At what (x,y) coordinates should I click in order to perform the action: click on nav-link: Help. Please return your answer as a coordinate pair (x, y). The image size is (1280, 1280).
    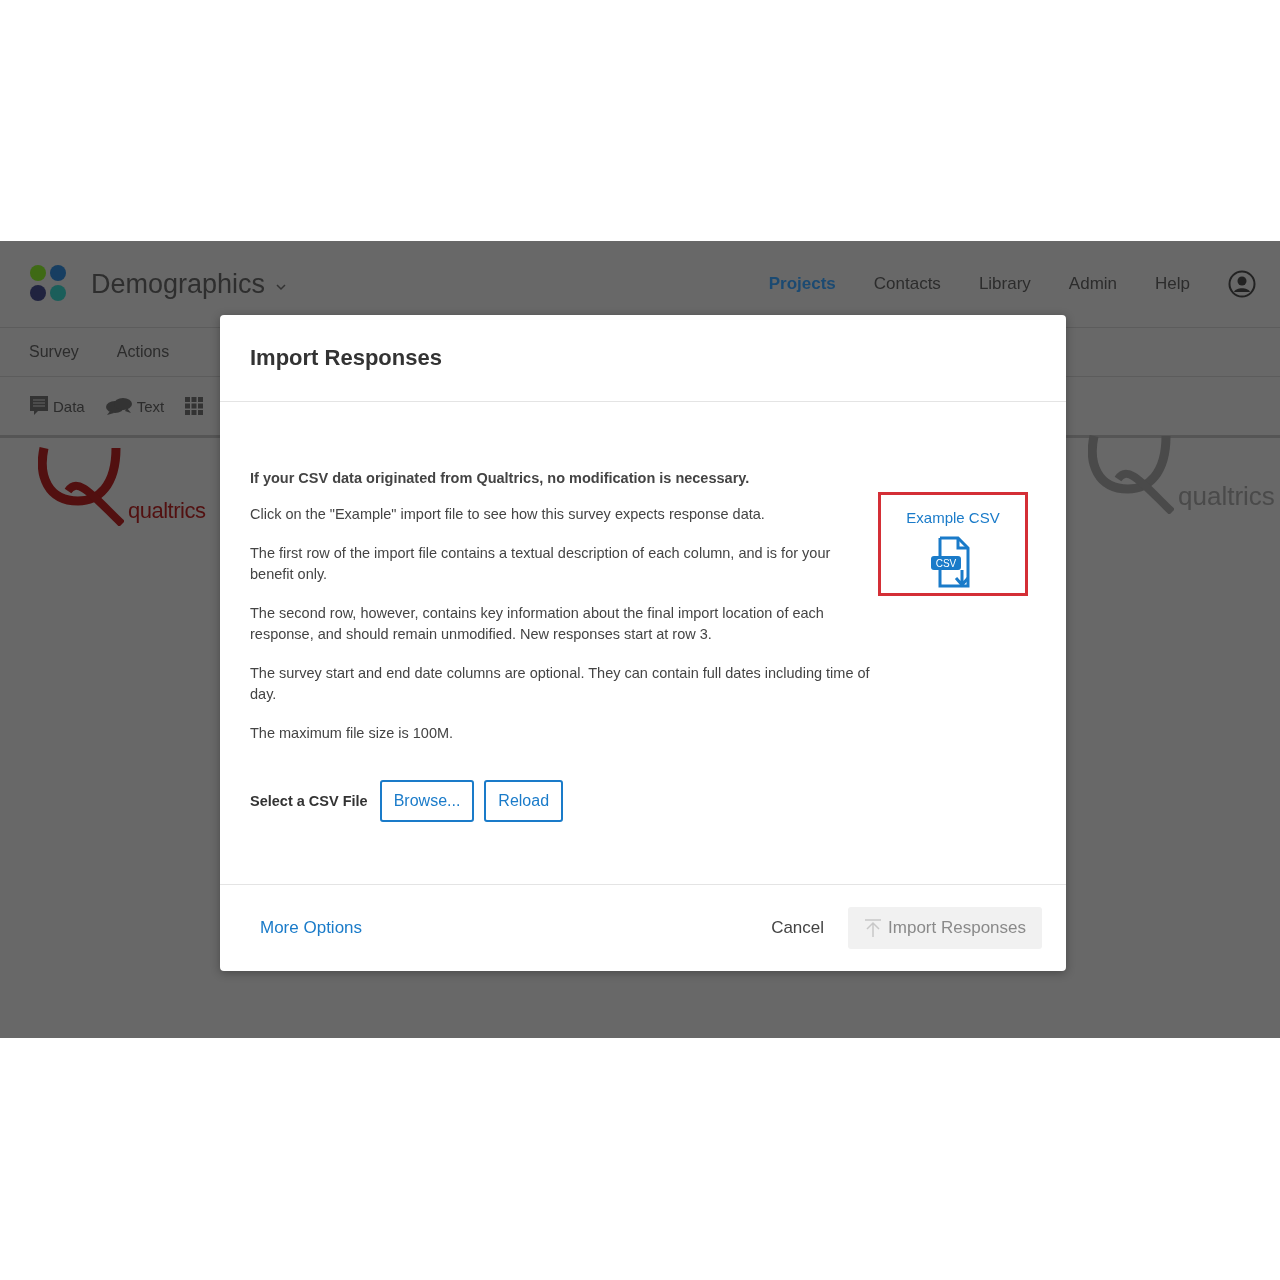
    Looking at the image, I should click on (1172, 284).